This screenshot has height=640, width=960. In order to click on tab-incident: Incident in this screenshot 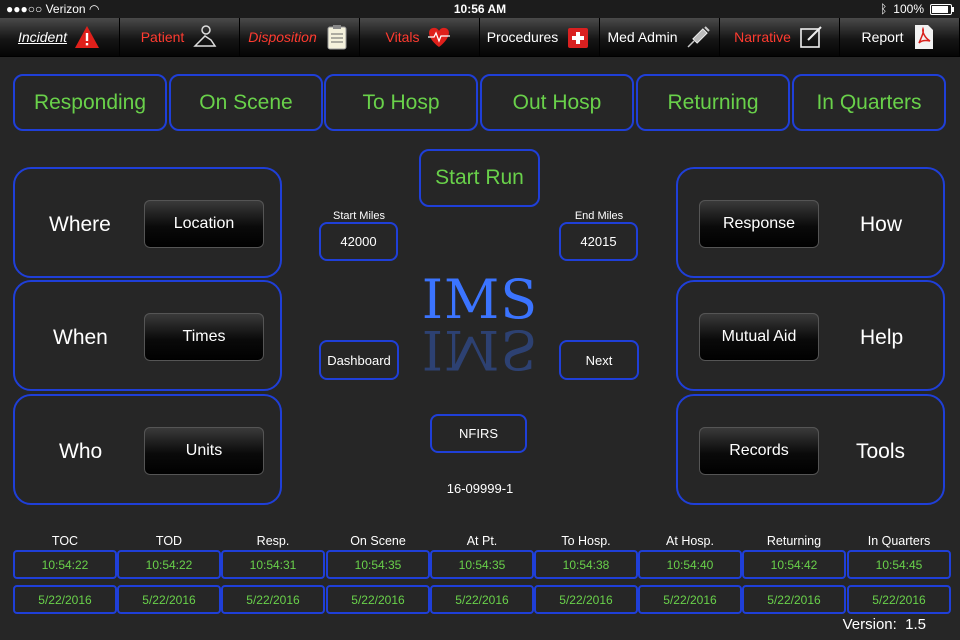, I will do `click(60, 37)`.